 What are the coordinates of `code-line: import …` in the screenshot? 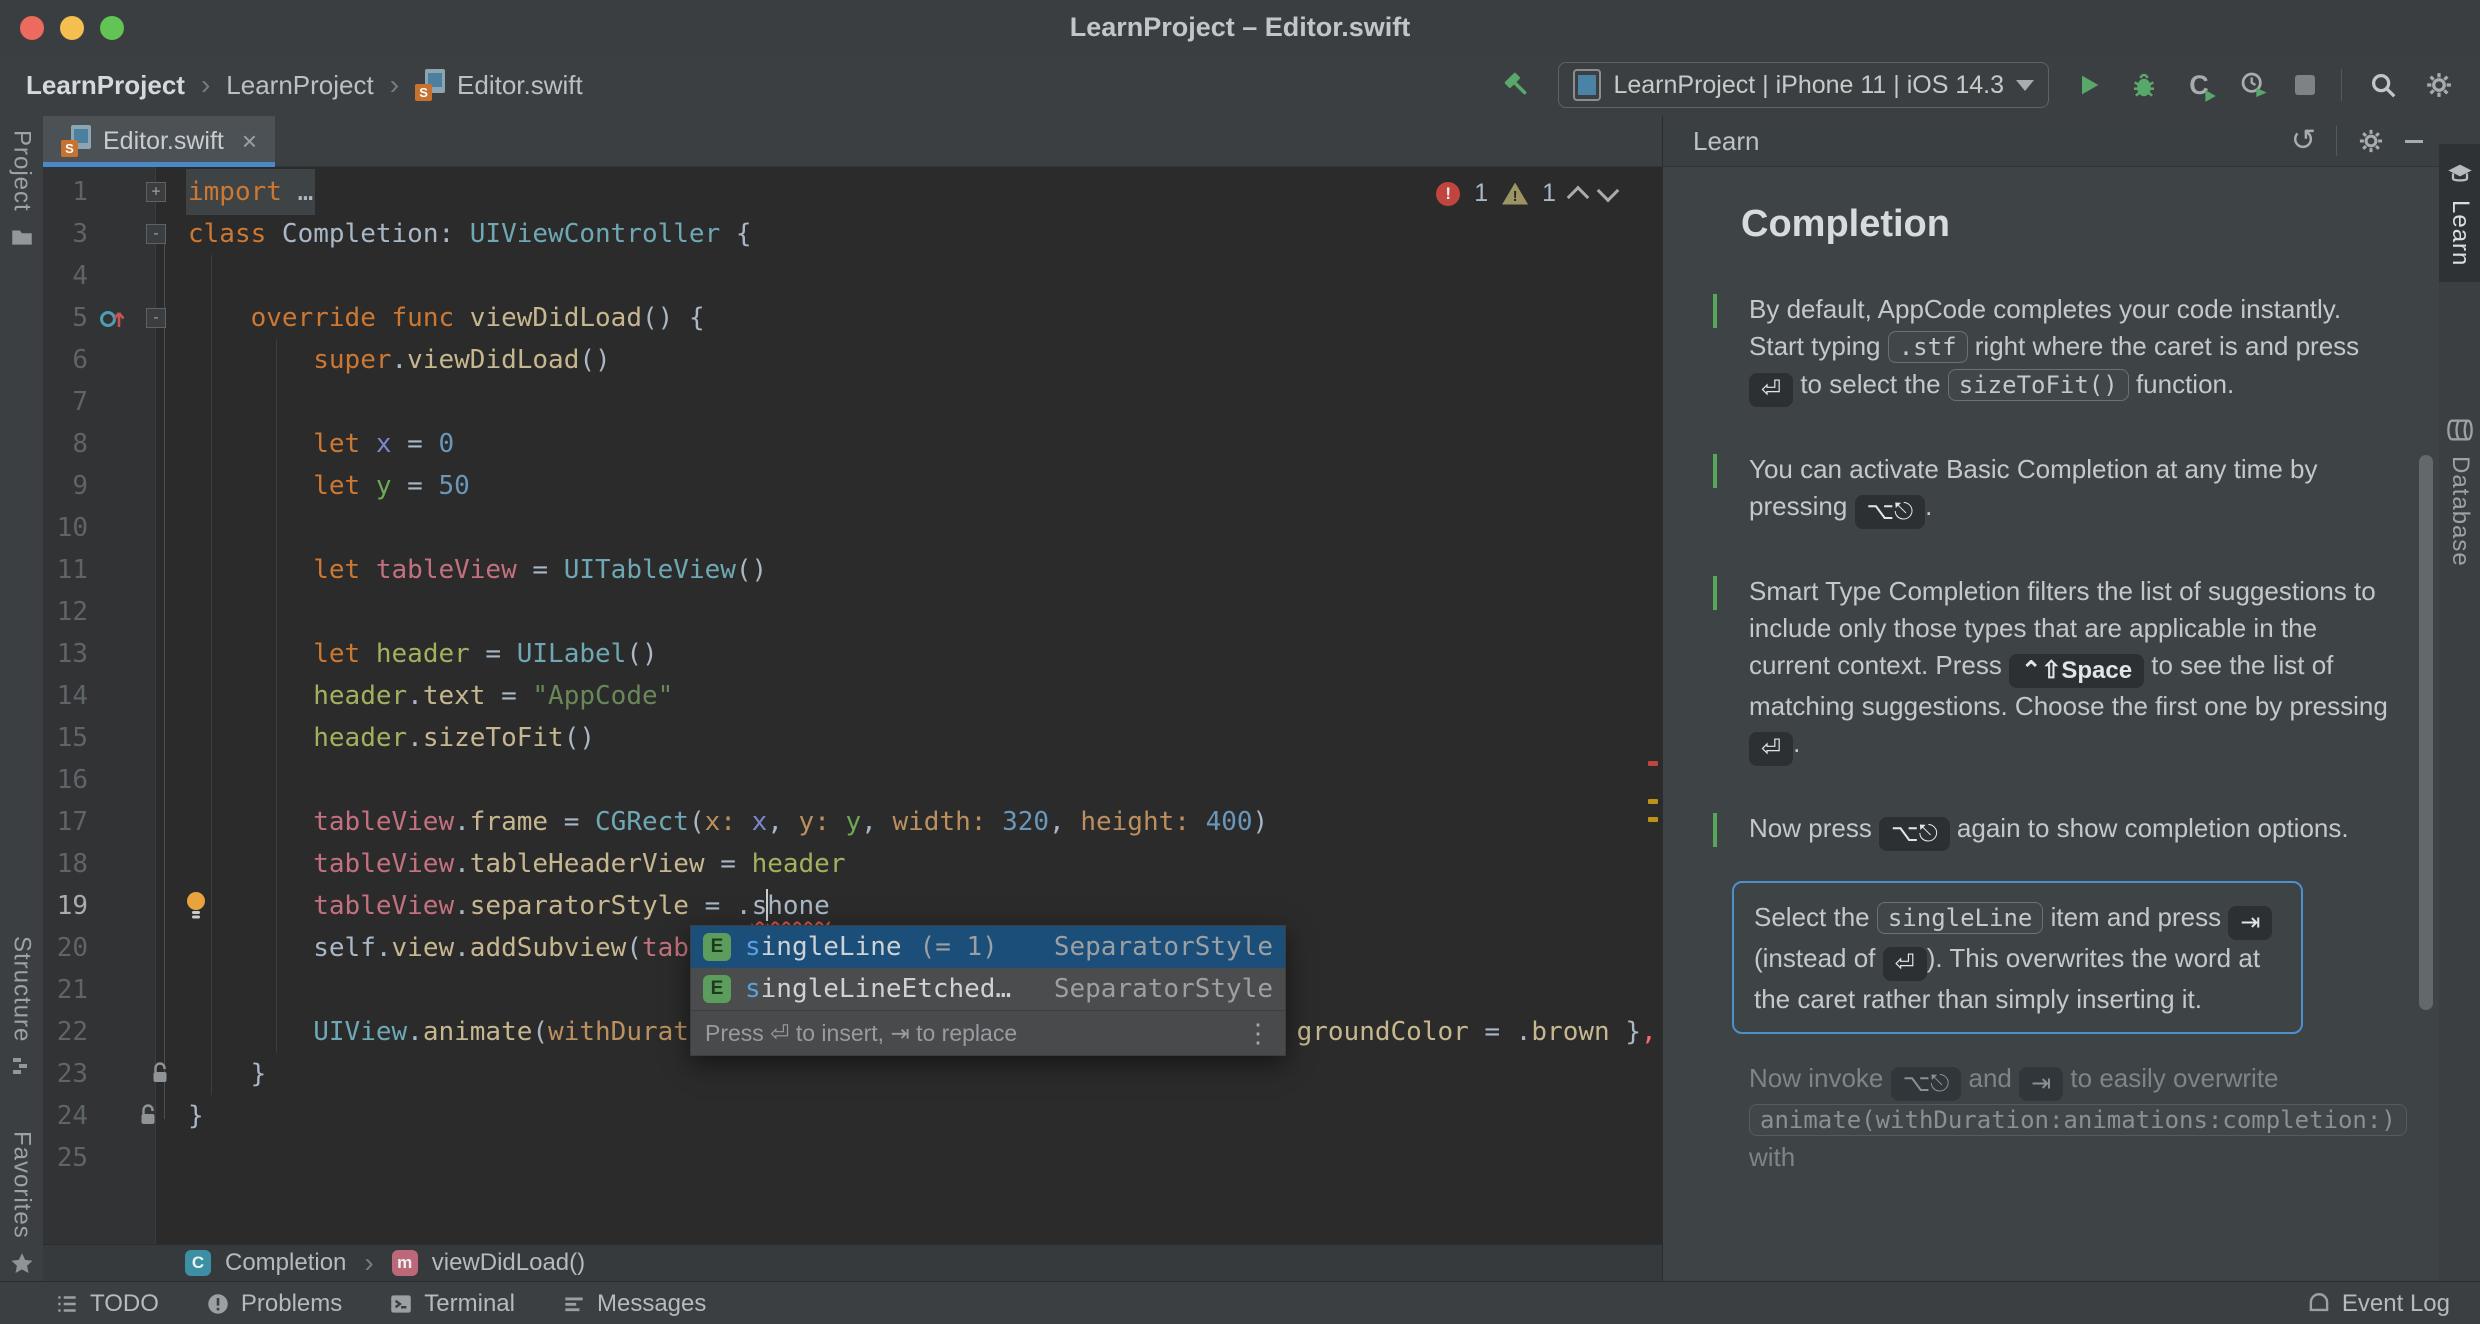 It's located at (251, 192).